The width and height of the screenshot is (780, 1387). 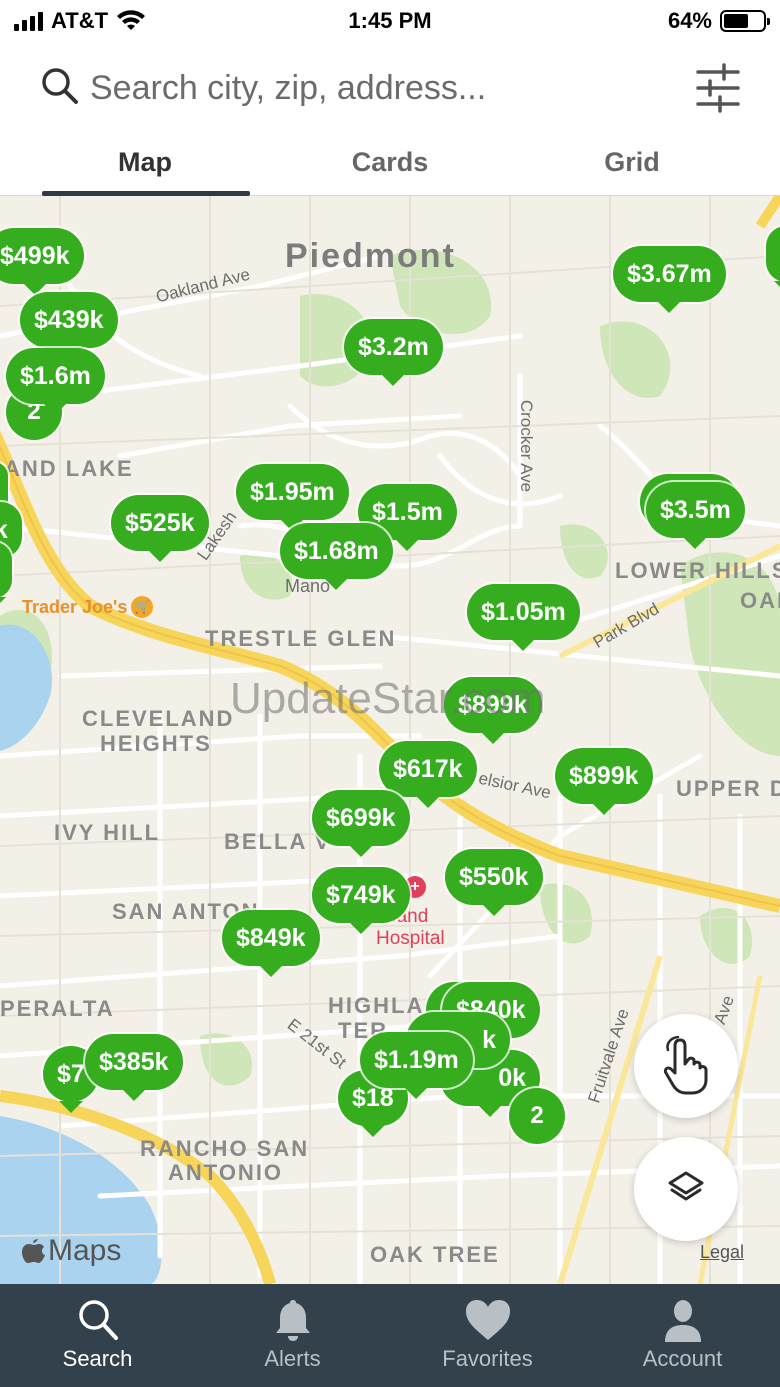 What do you see at coordinates (301, 638) in the screenshot?
I see `place-label: TRESTLE GLEN` at bounding box center [301, 638].